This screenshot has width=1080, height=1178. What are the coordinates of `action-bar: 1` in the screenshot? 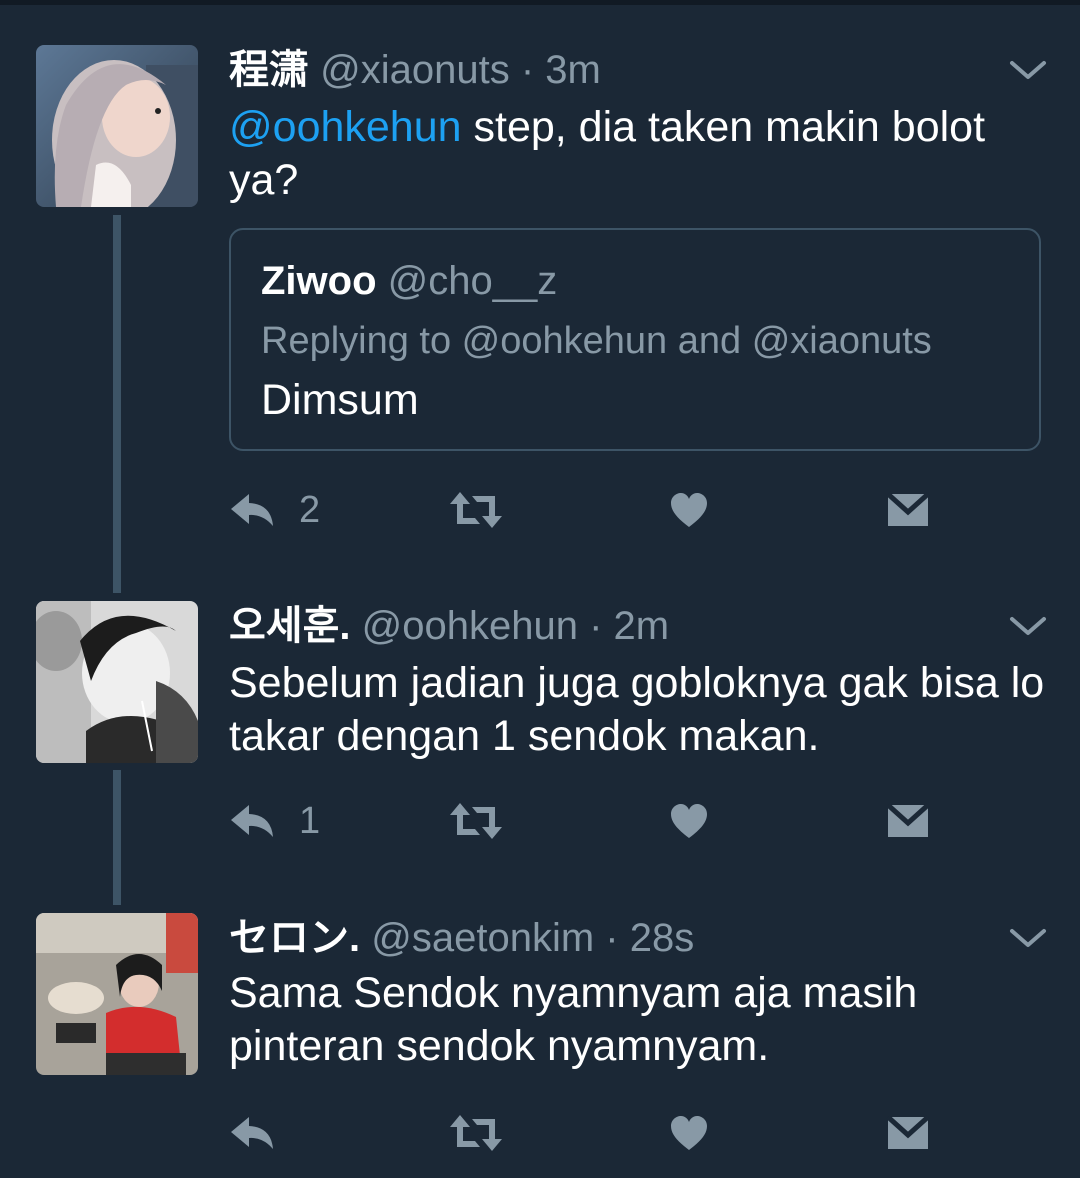 It's located at (540, 821).